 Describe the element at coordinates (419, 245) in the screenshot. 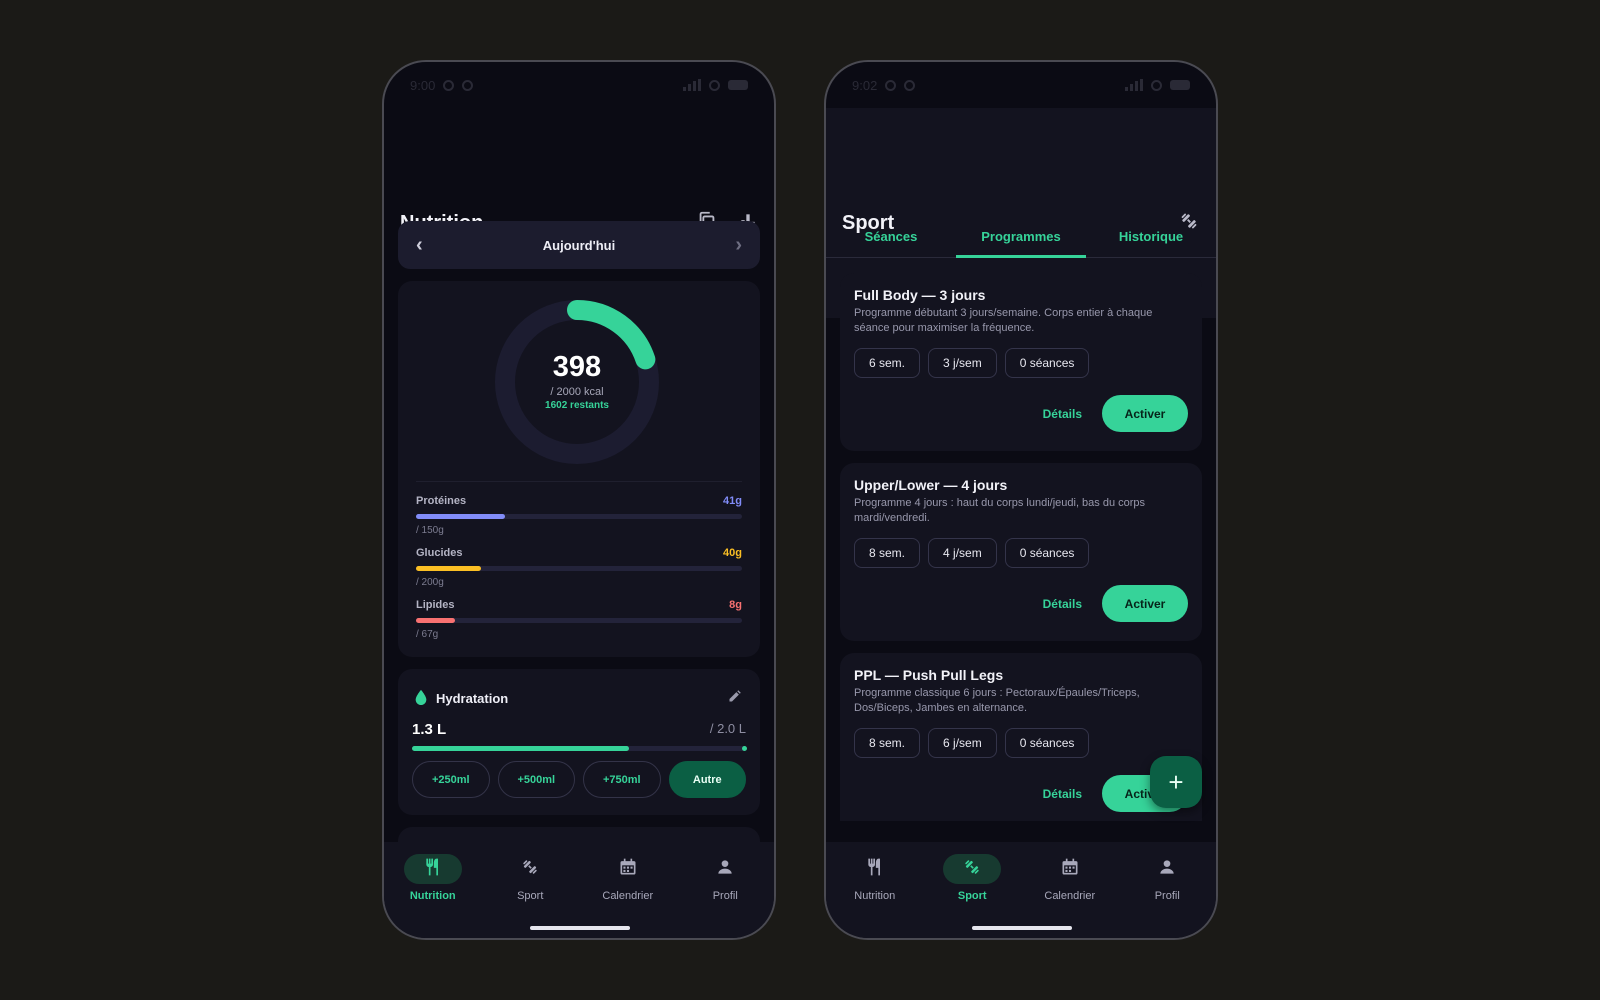

I see `chevron-left-icon: ‹` at that location.